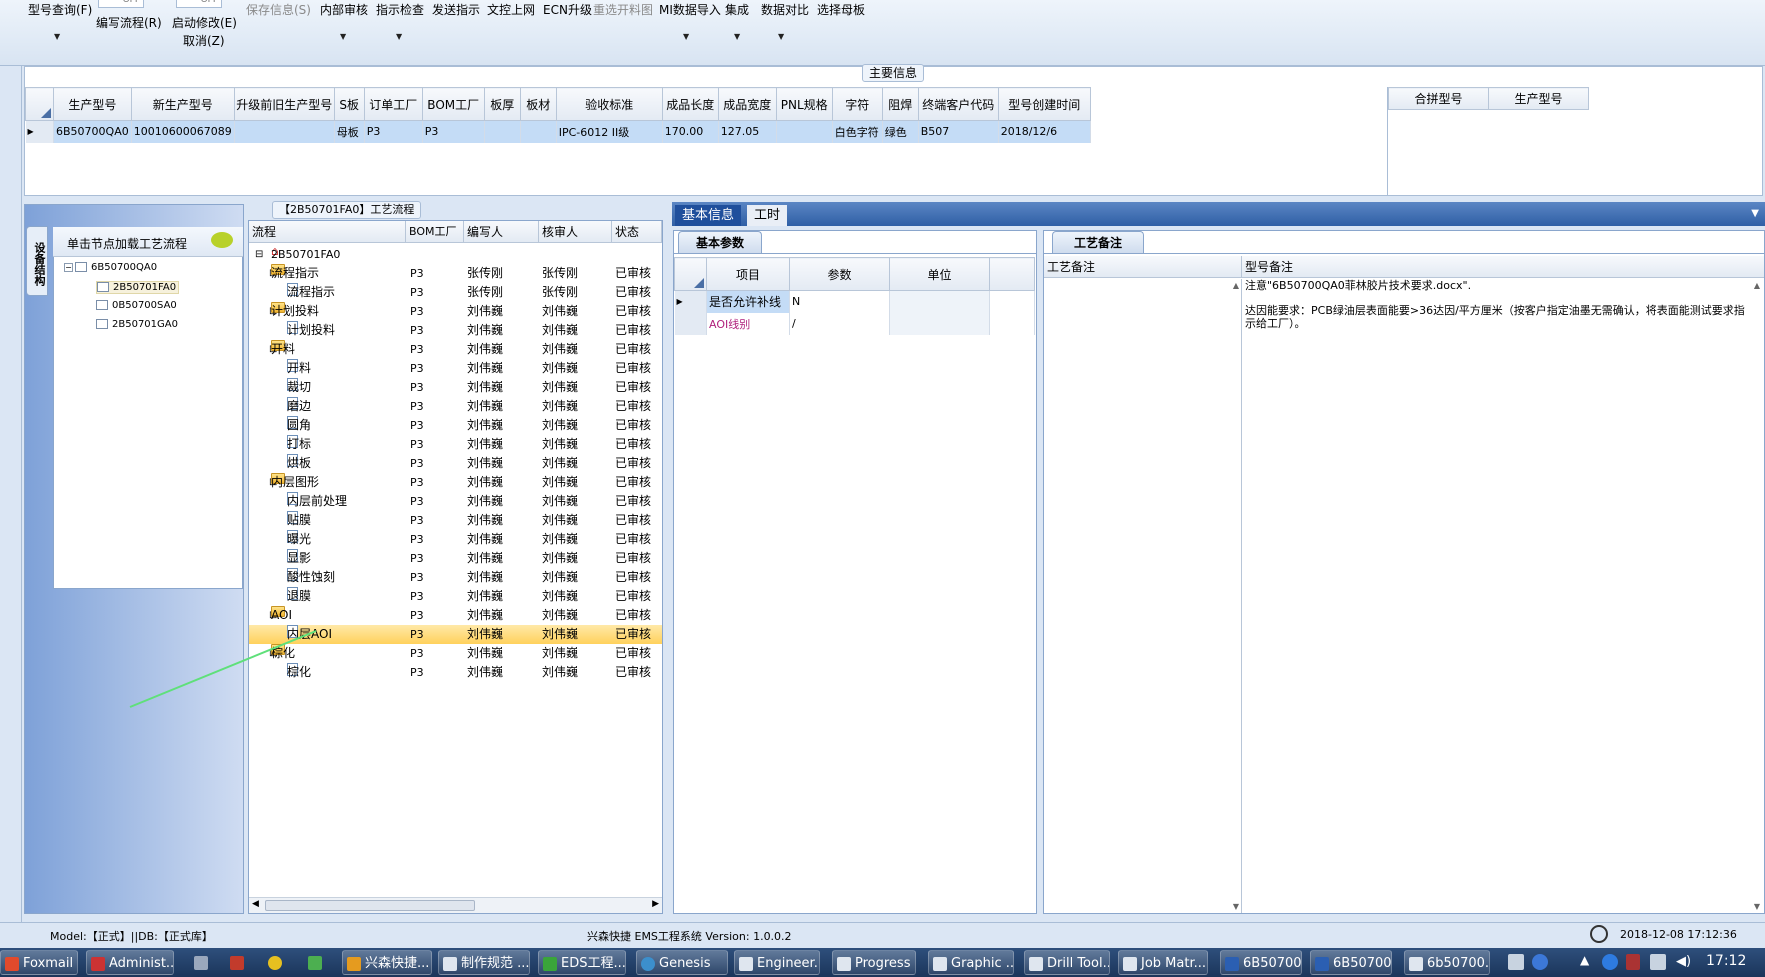 The width and height of the screenshot is (1765, 977). Describe the element at coordinates (1143, 267) in the screenshot. I see `column-header: 工艺备注` at that location.